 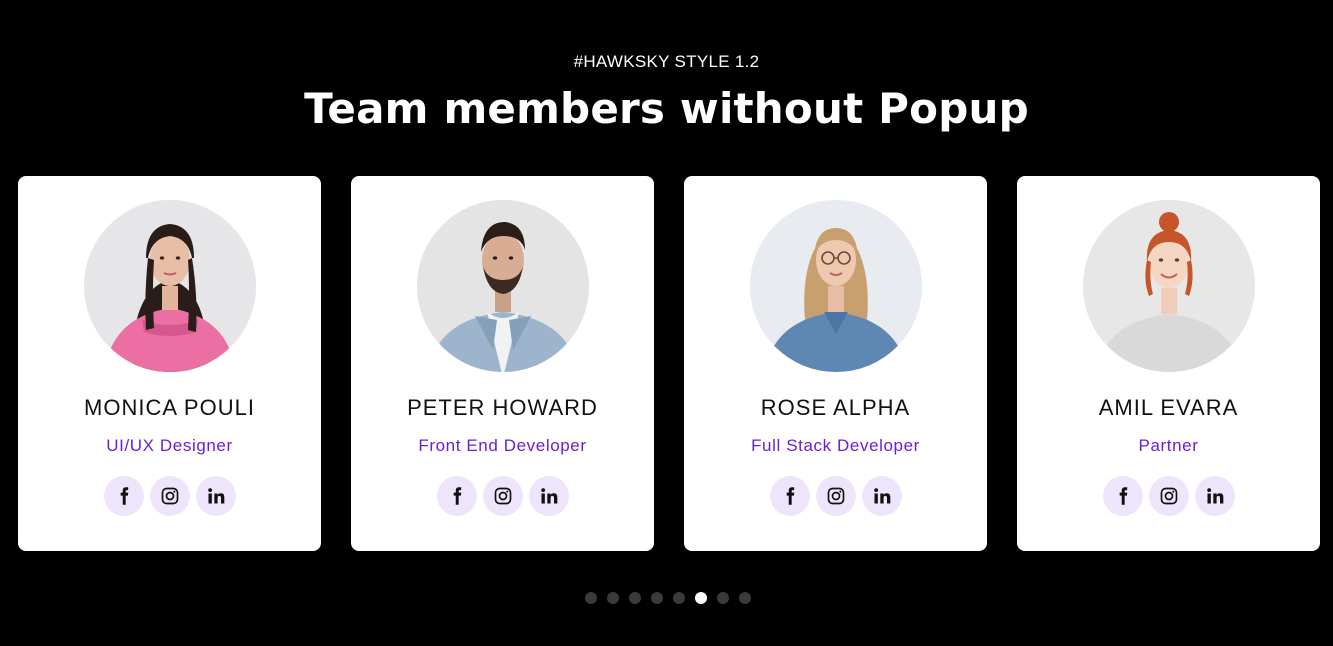 What do you see at coordinates (835, 407) in the screenshot?
I see `member-name: ROSE ALPHA` at bounding box center [835, 407].